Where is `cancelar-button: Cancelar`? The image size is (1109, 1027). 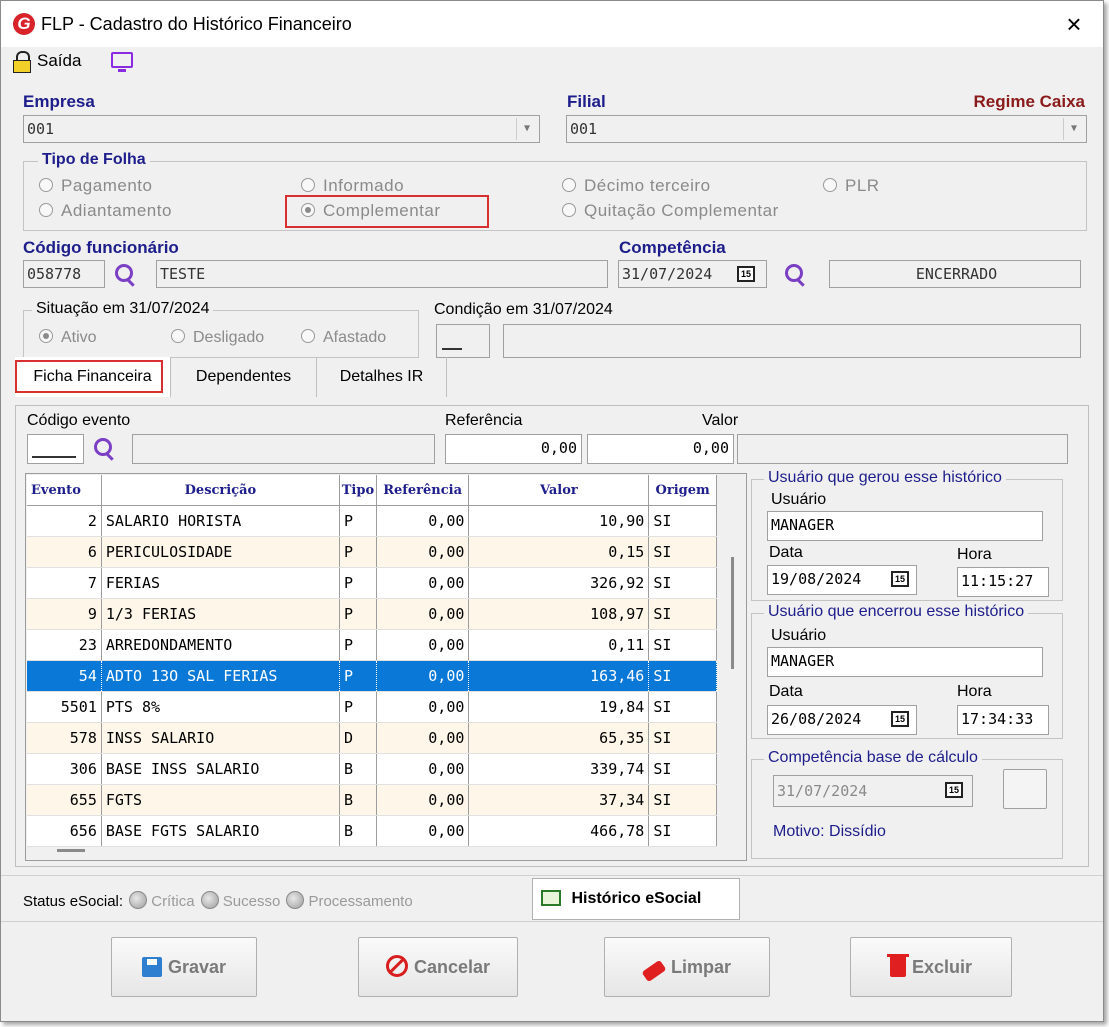
cancelar-button: Cancelar is located at coordinates (438, 967).